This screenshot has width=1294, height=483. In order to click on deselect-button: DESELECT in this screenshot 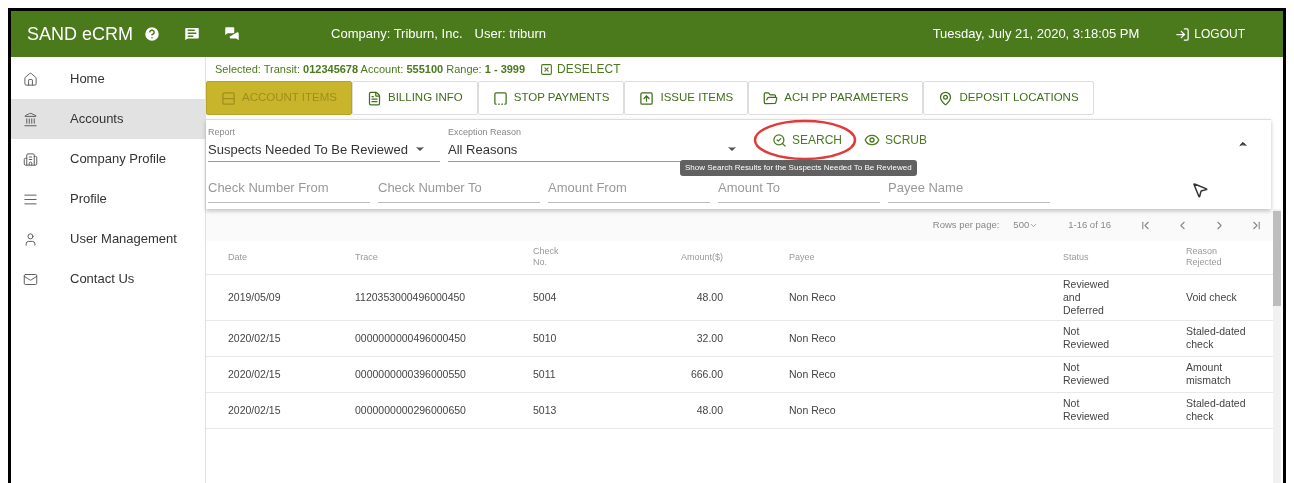, I will do `click(580, 69)`.